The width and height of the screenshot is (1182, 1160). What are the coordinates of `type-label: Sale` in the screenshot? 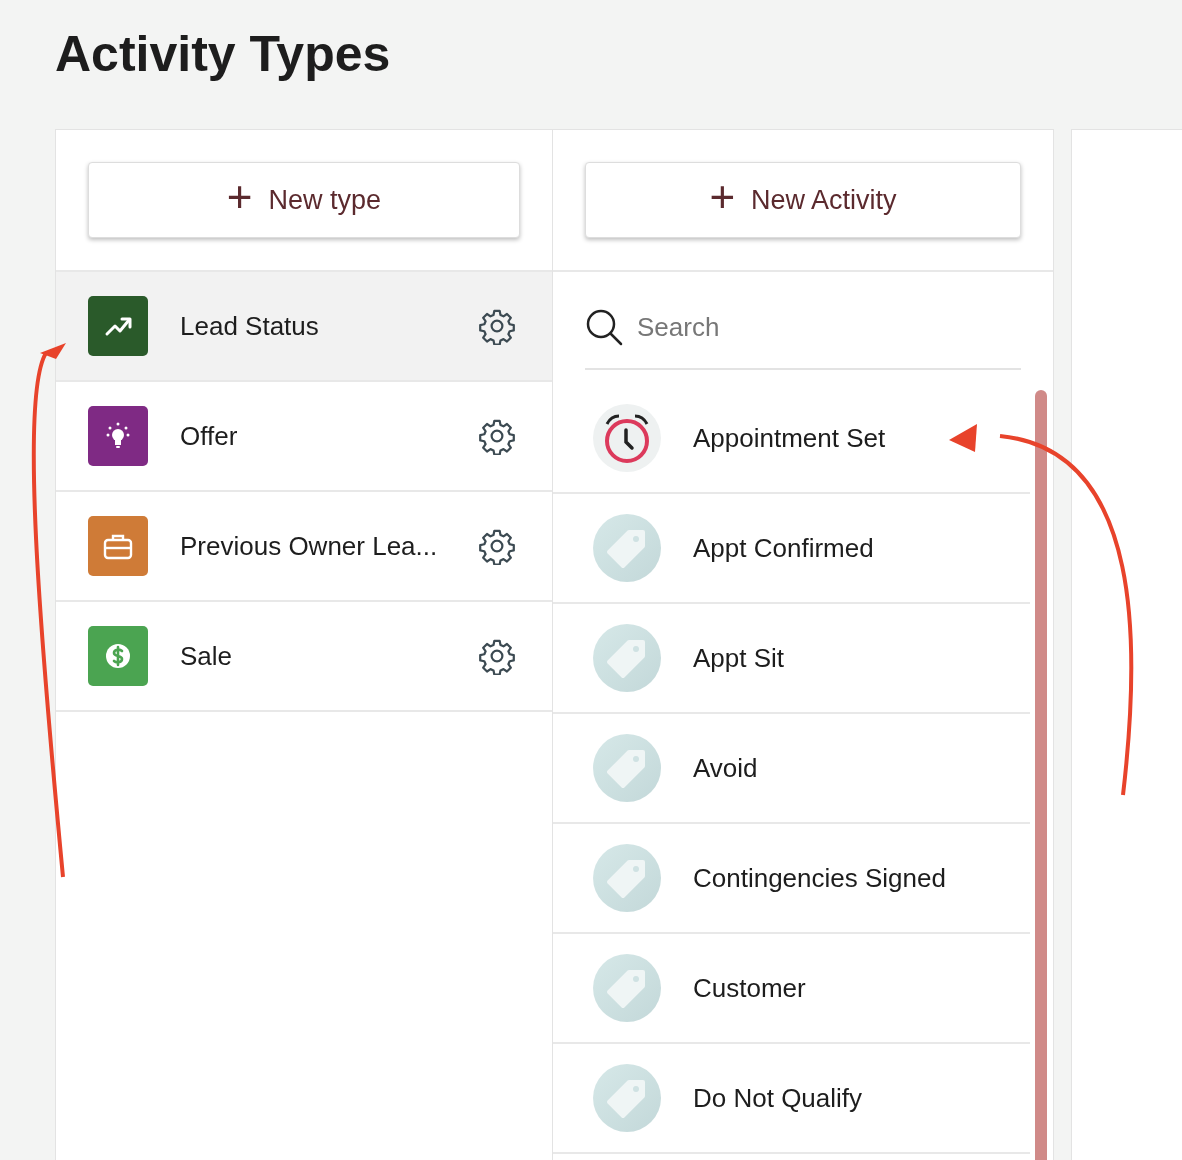 It's located at (207, 656).